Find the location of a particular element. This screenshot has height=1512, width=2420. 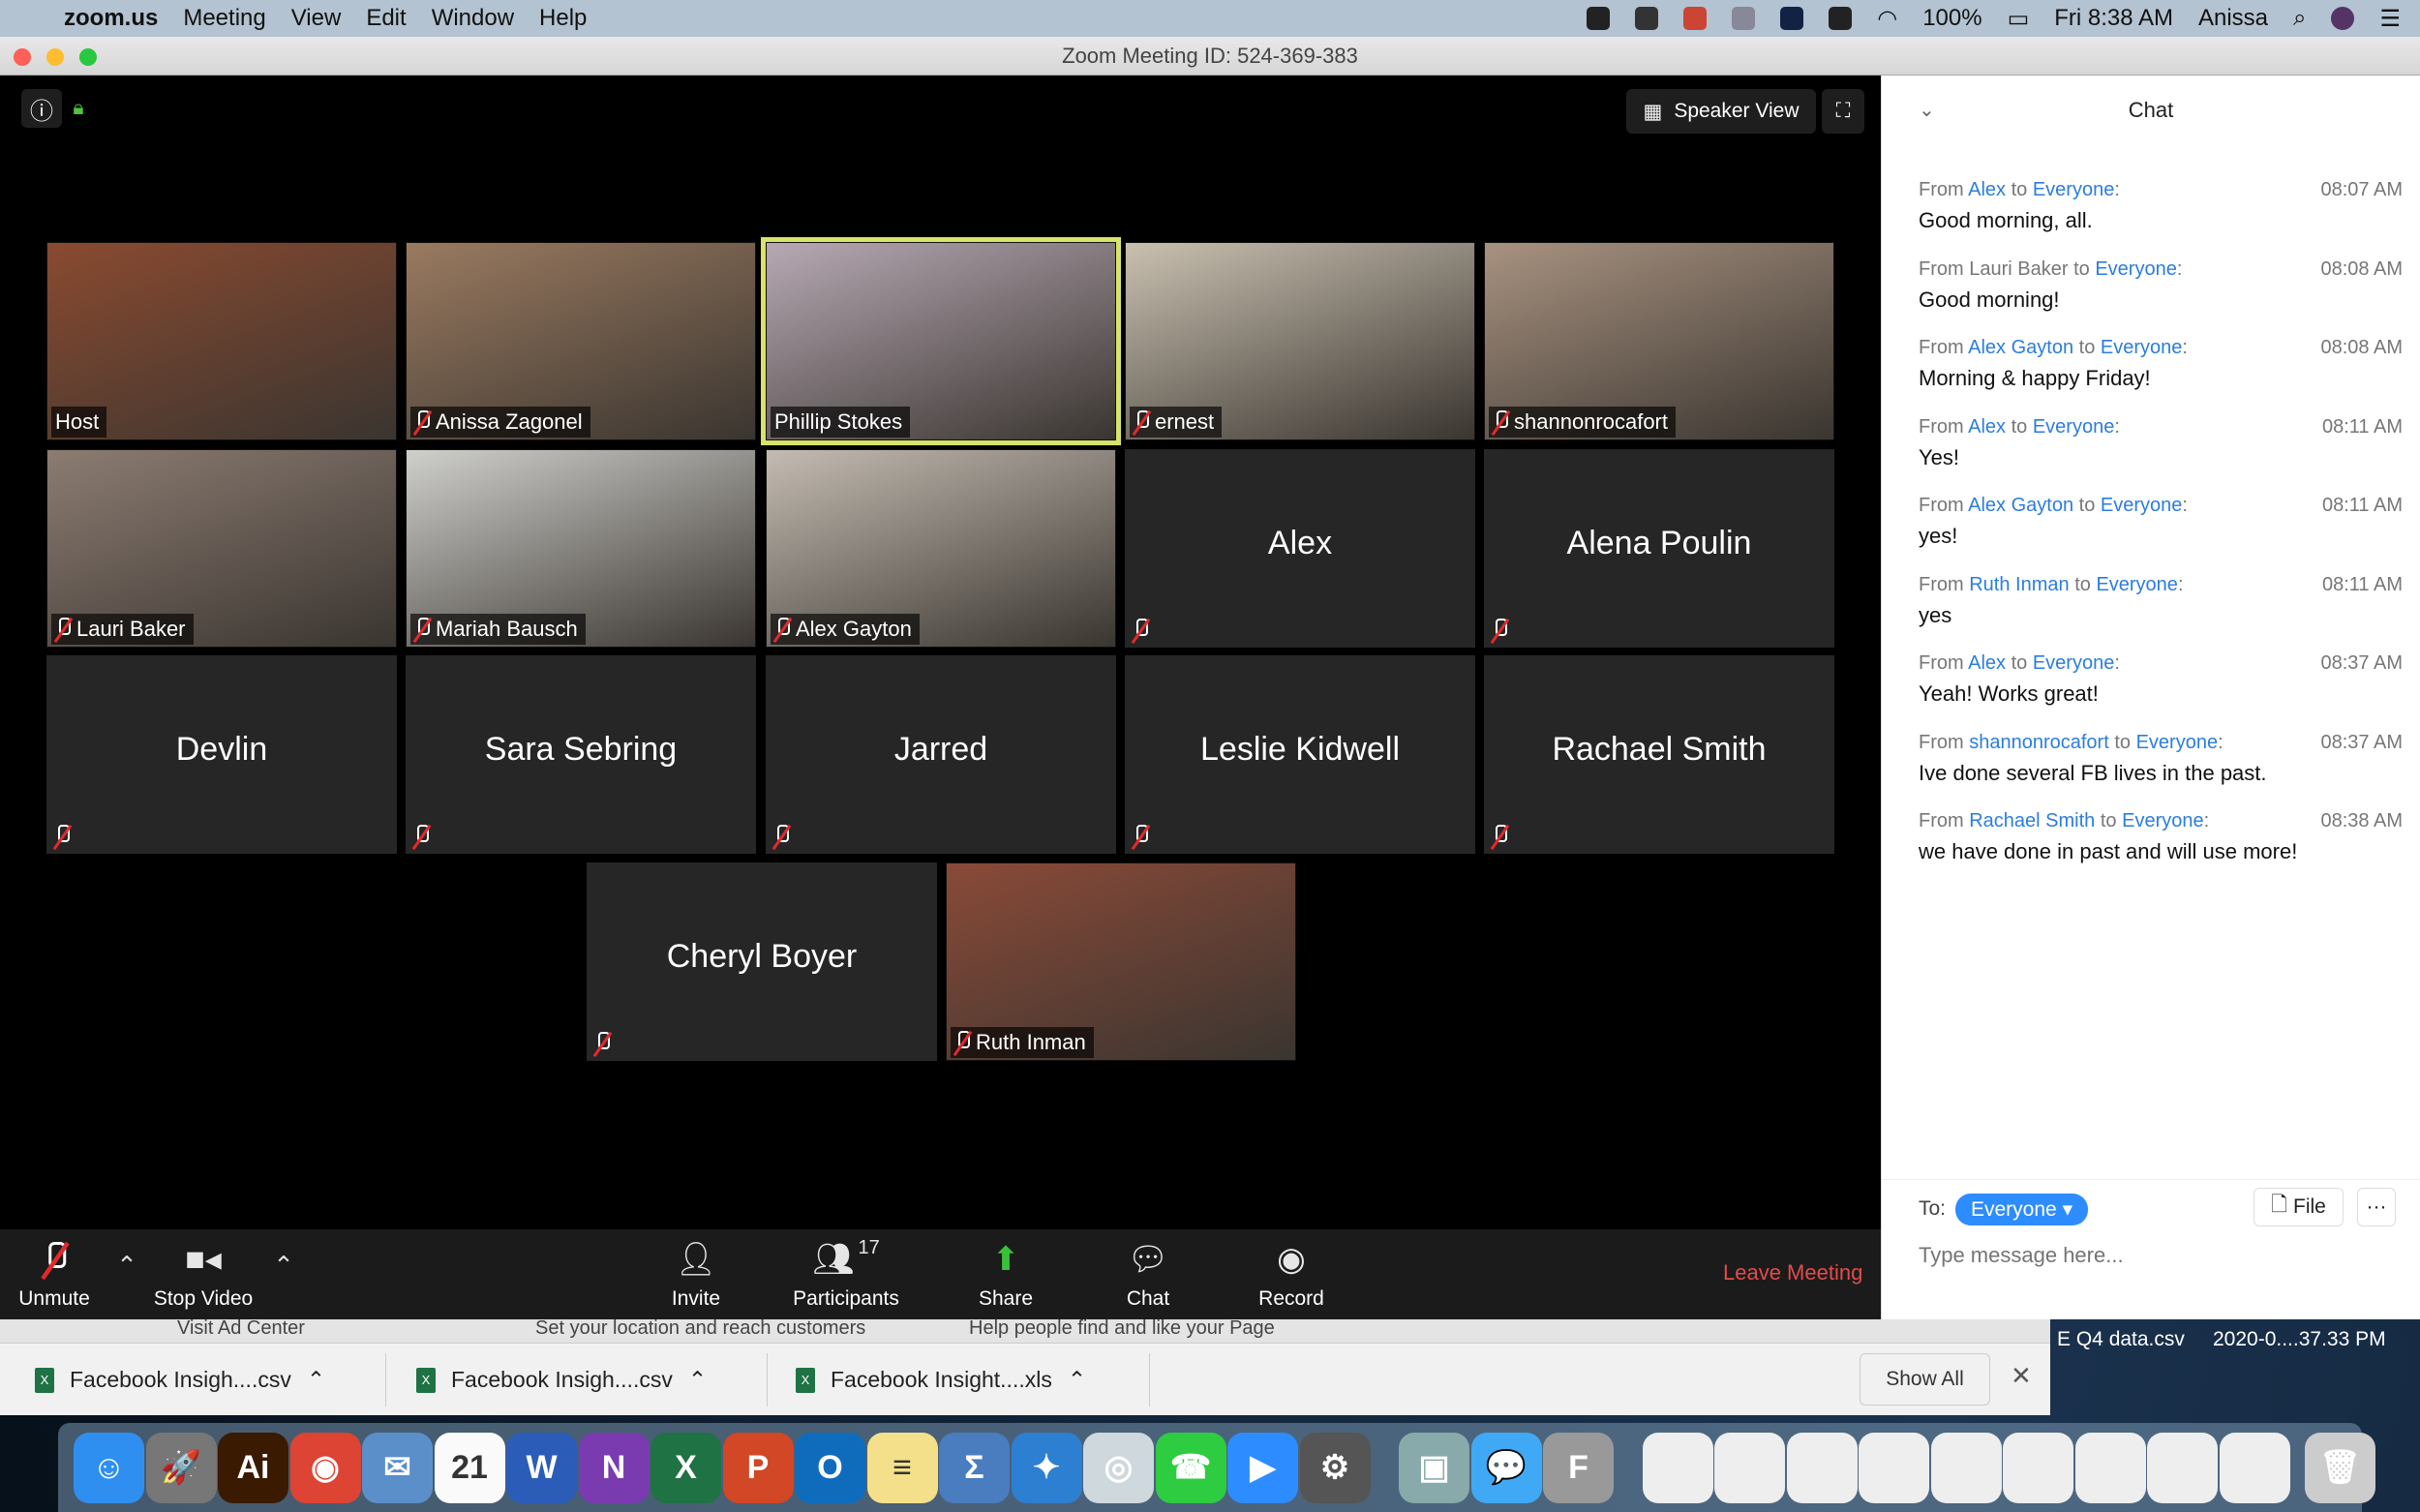

encryption-lock-icon: 🔒︎ is located at coordinates (78, 108).